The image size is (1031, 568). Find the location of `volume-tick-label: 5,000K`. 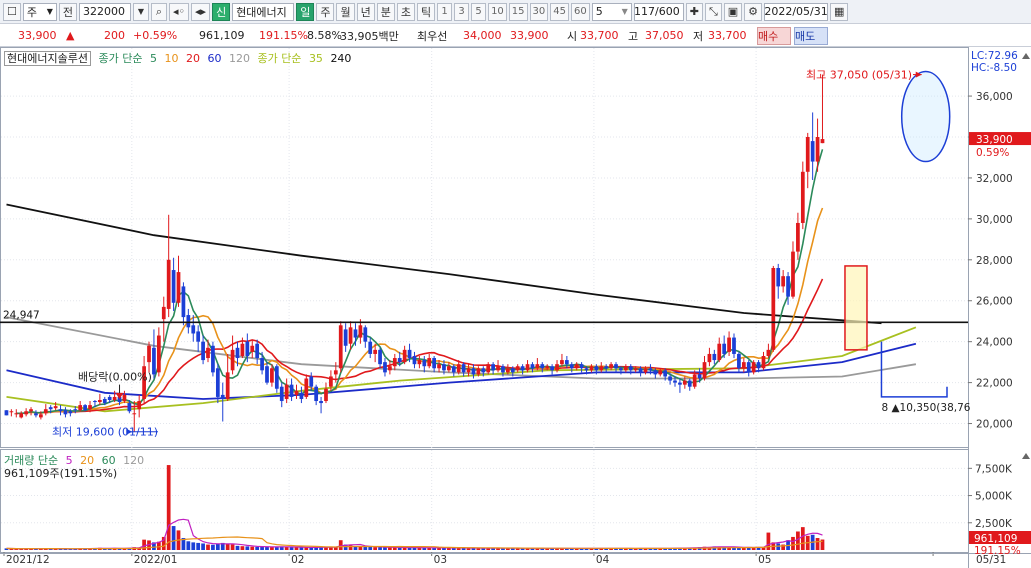

volume-tick-label: 5,000K is located at coordinates (994, 497).